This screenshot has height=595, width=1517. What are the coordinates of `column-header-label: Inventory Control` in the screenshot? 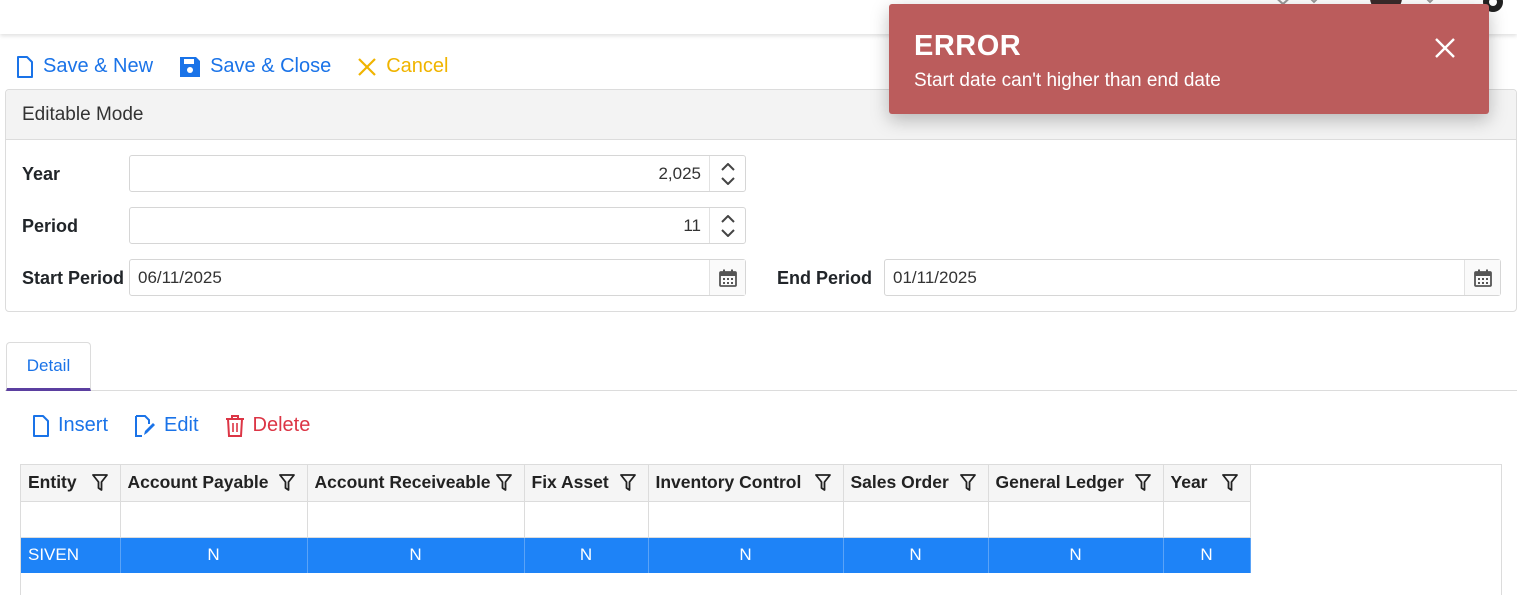 It's located at (728, 482).